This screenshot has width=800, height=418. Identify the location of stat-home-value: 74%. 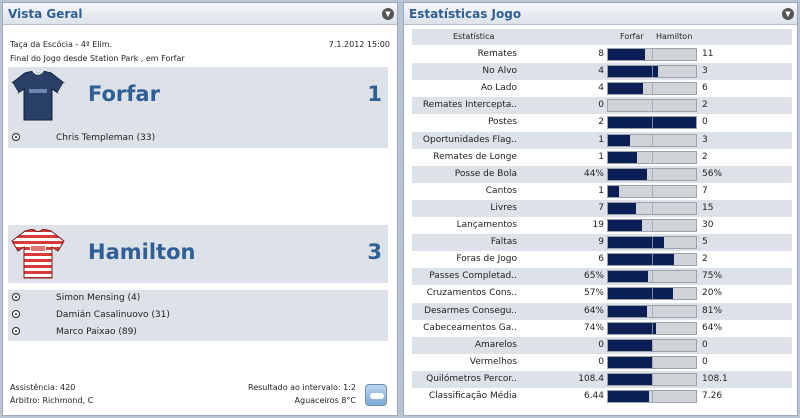
(593, 327).